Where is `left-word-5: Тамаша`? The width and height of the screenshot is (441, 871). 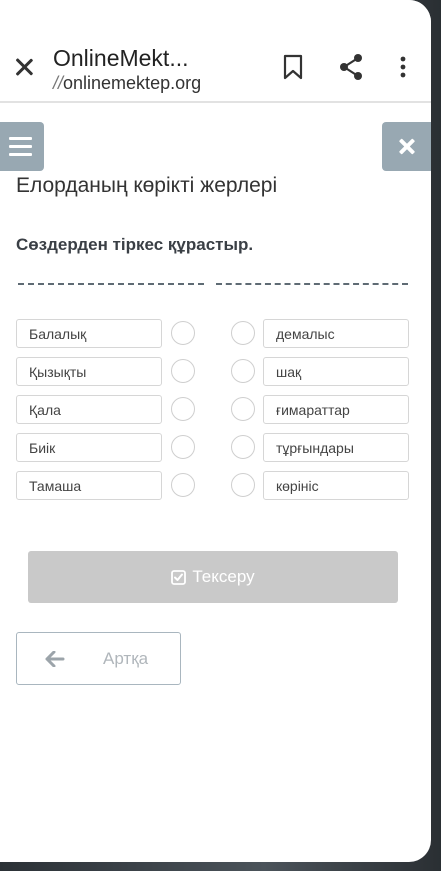 left-word-5: Тамаша is located at coordinates (89, 485).